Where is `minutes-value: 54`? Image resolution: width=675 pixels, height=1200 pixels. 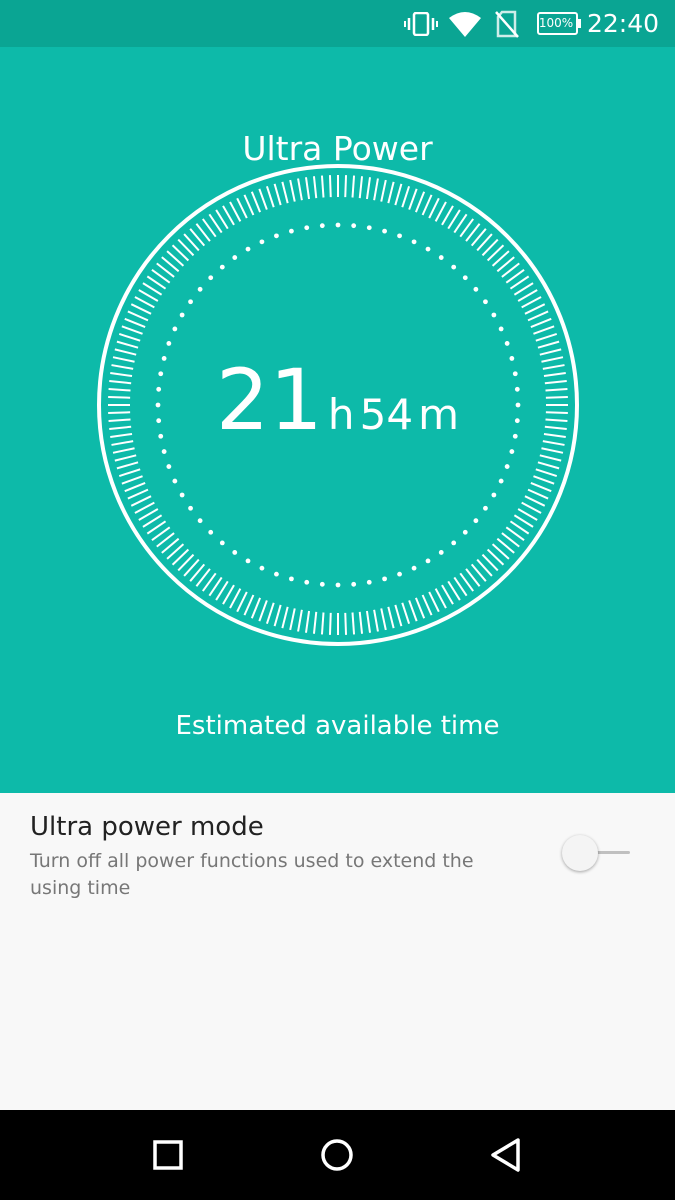
minutes-value: 54 is located at coordinates (386, 414).